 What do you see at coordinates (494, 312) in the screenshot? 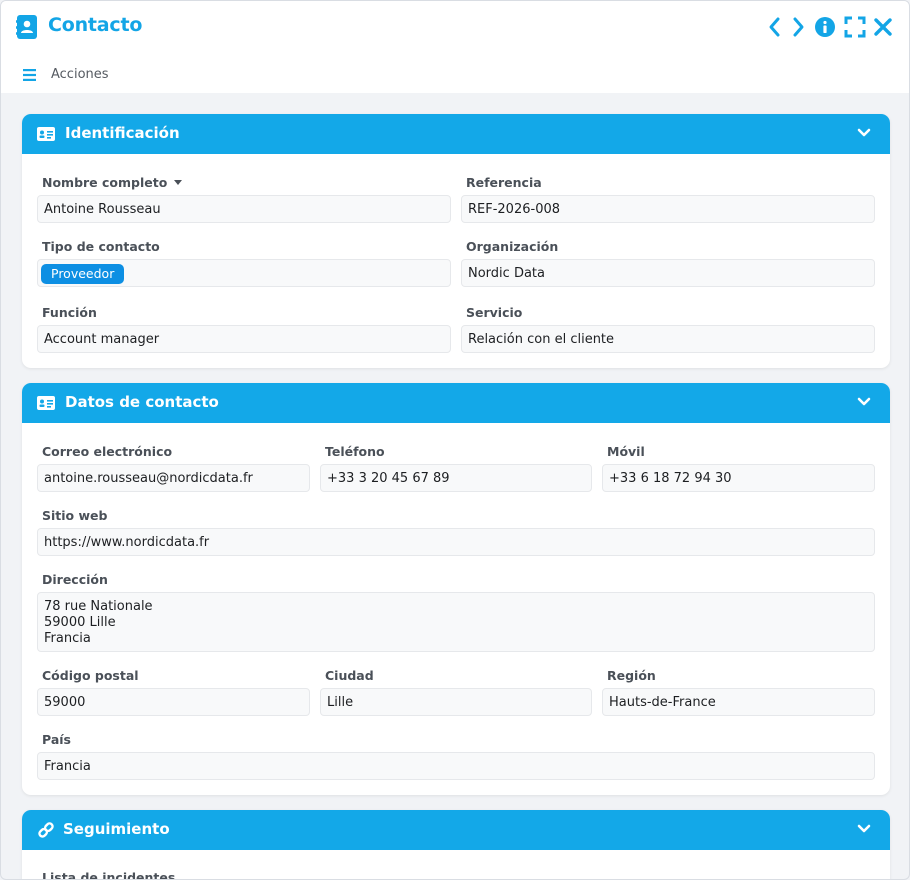
I see `servicio-label: Servicio` at bounding box center [494, 312].